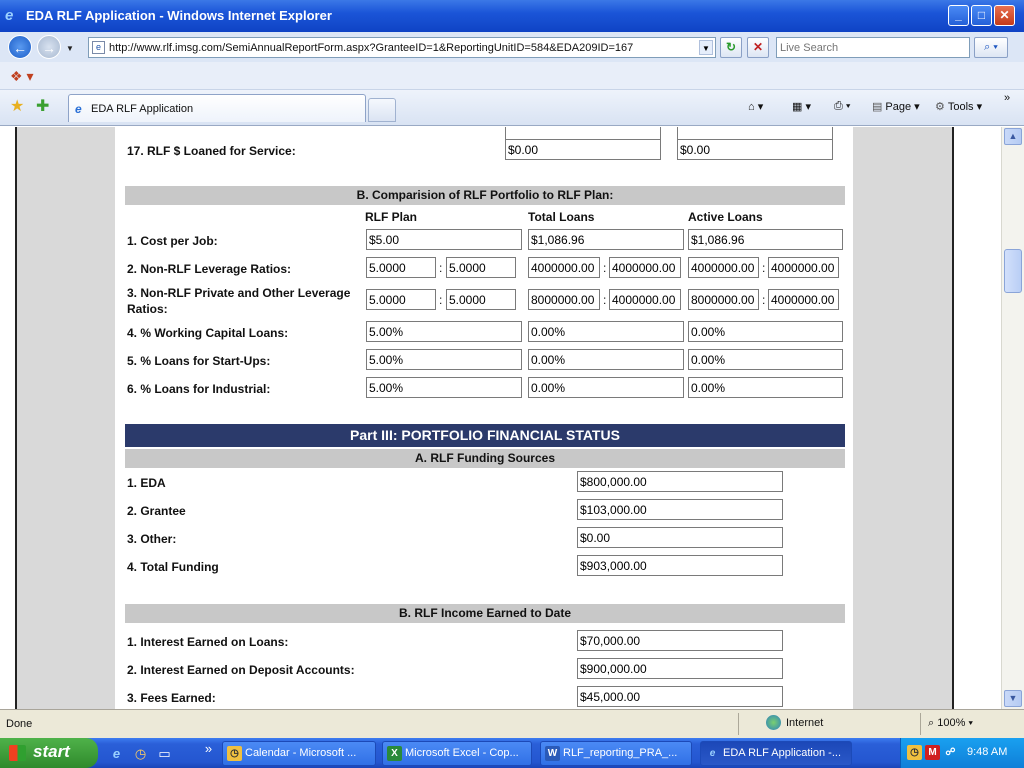 This screenshot has height=768, width=1024. I want to click on industrial-active, so click(765, 387).